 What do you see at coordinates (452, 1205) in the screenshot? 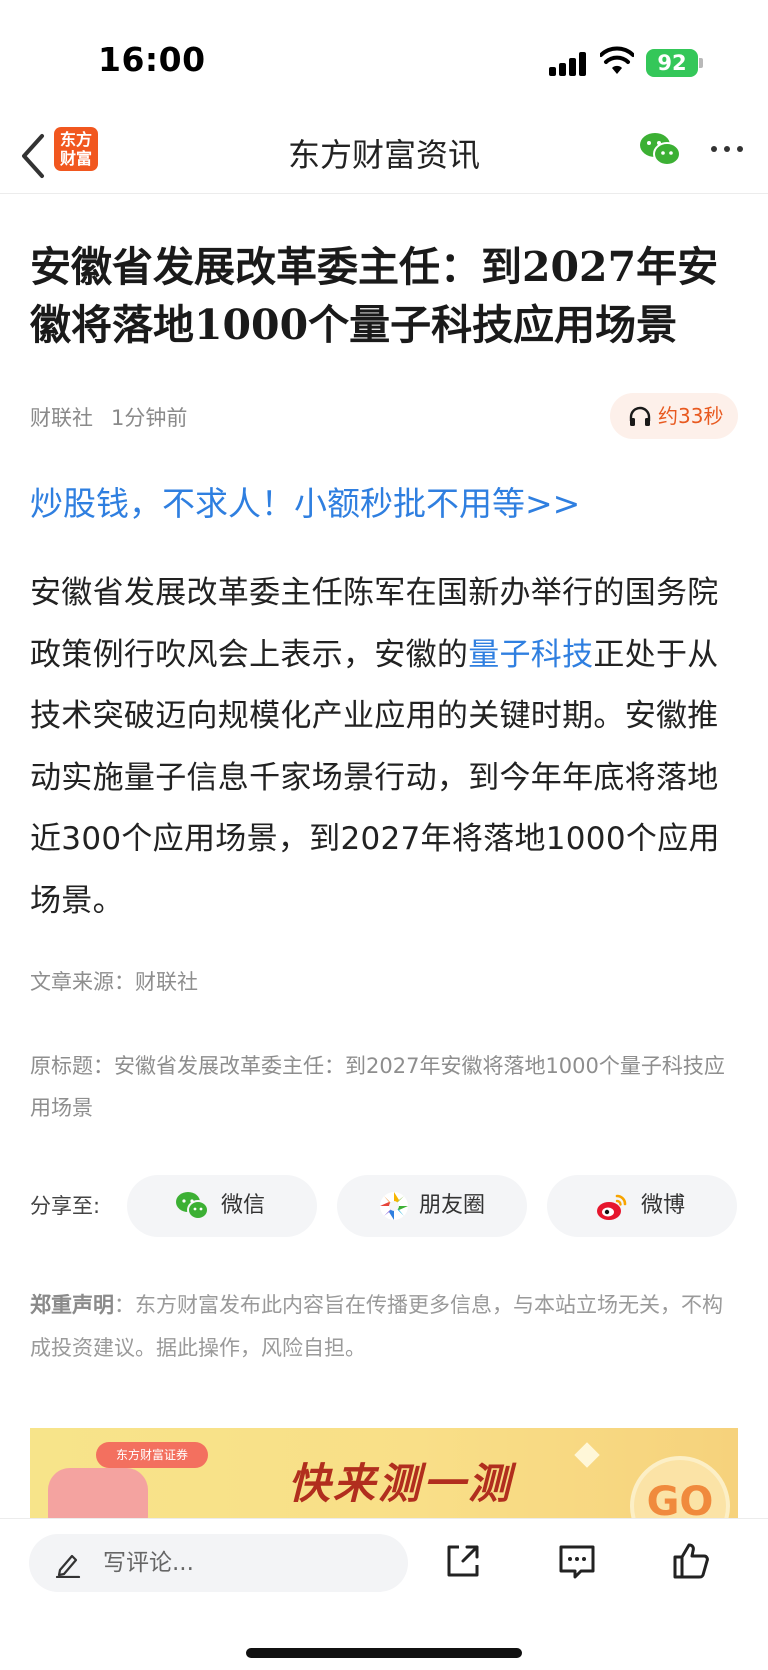
I see `share-moments-label: 朋友圈` at bounding box center [452, 1205].